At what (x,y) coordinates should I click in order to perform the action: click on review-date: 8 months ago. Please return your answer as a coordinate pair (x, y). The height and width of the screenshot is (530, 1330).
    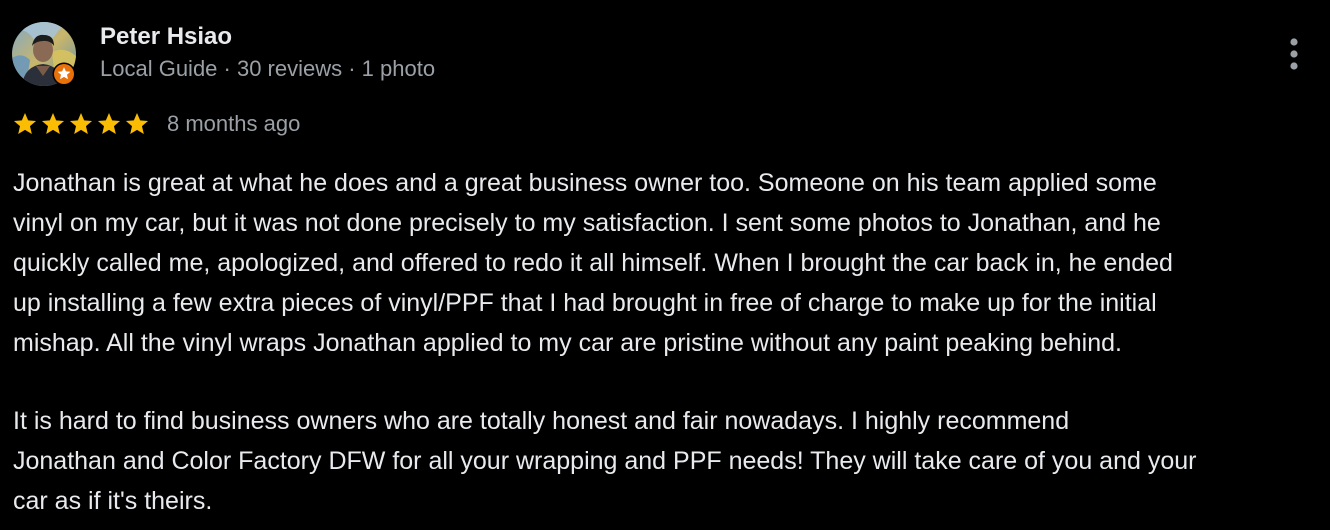
    Looking at the image, I should click on (234, 123).